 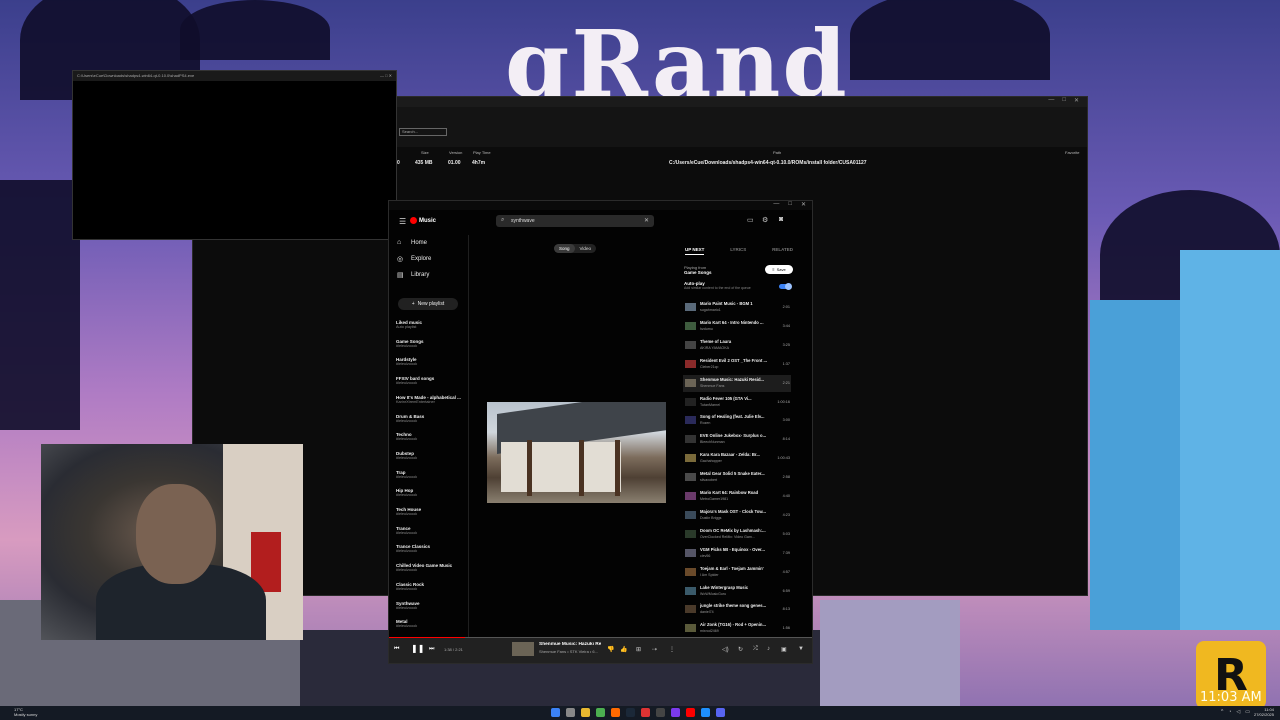 I want to click on new-playlist-button: + New playlist, so click(x=428, y=304).